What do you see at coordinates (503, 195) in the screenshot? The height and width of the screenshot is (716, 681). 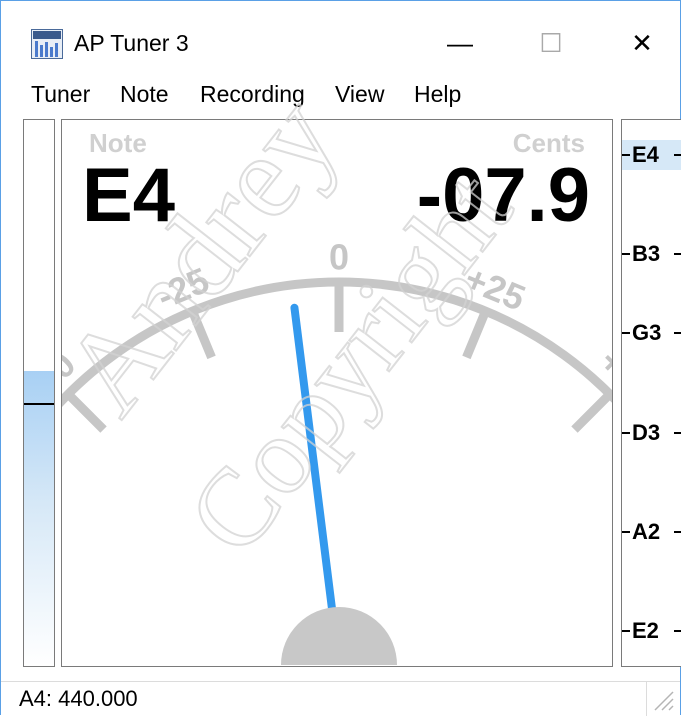 I see `cents-value: -07.9` at bounding box center [503, 195].